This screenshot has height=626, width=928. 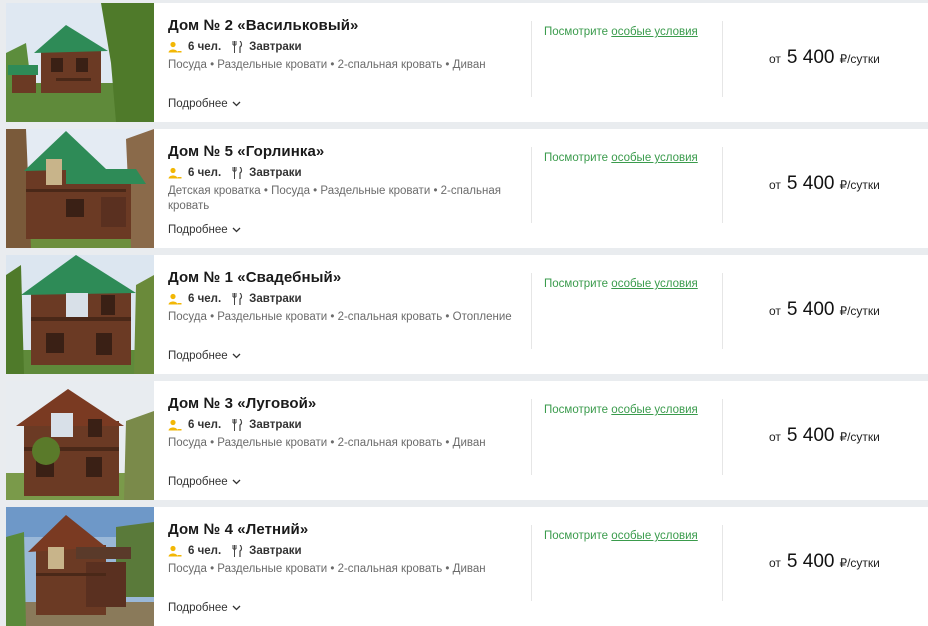 What do you see at coordinates (340, 277) in the screenshot?
I see `listing-title: Дом № 1 «Свадебный»` at bounding box center [340, 277].